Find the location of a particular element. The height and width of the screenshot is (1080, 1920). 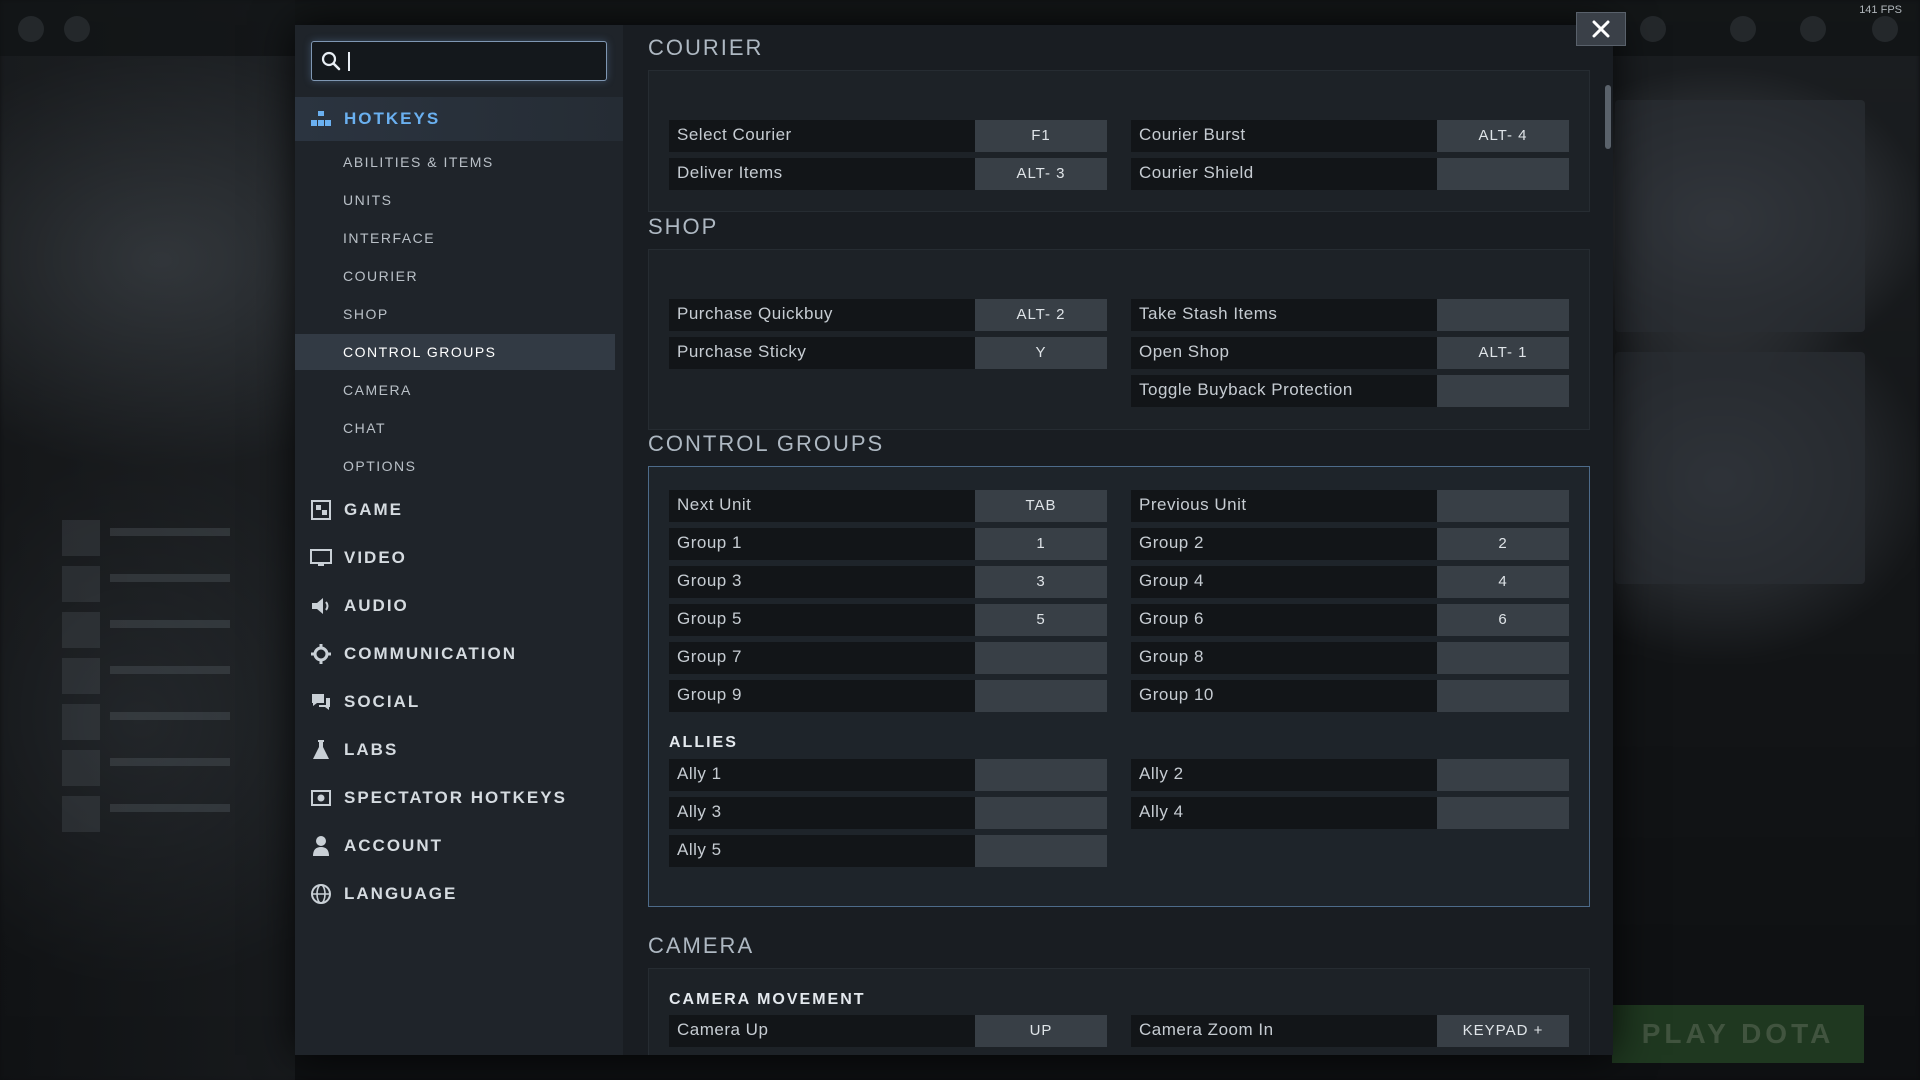

sidebar-subitem-label: CHAT is located at coordinates (365, 428).